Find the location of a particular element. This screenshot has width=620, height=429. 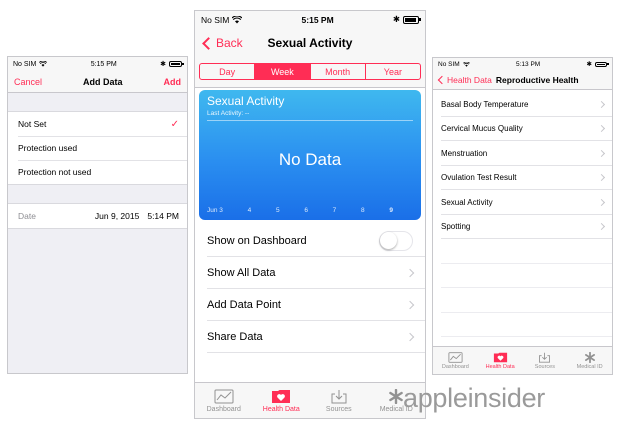

tab-medical-id: Medical ID is located at coordinates (589, 360).